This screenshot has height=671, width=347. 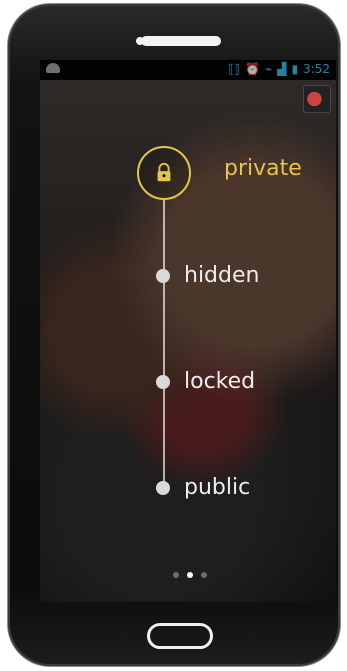 I want to click on privacy-node-locked, so click(x=163, y=382).